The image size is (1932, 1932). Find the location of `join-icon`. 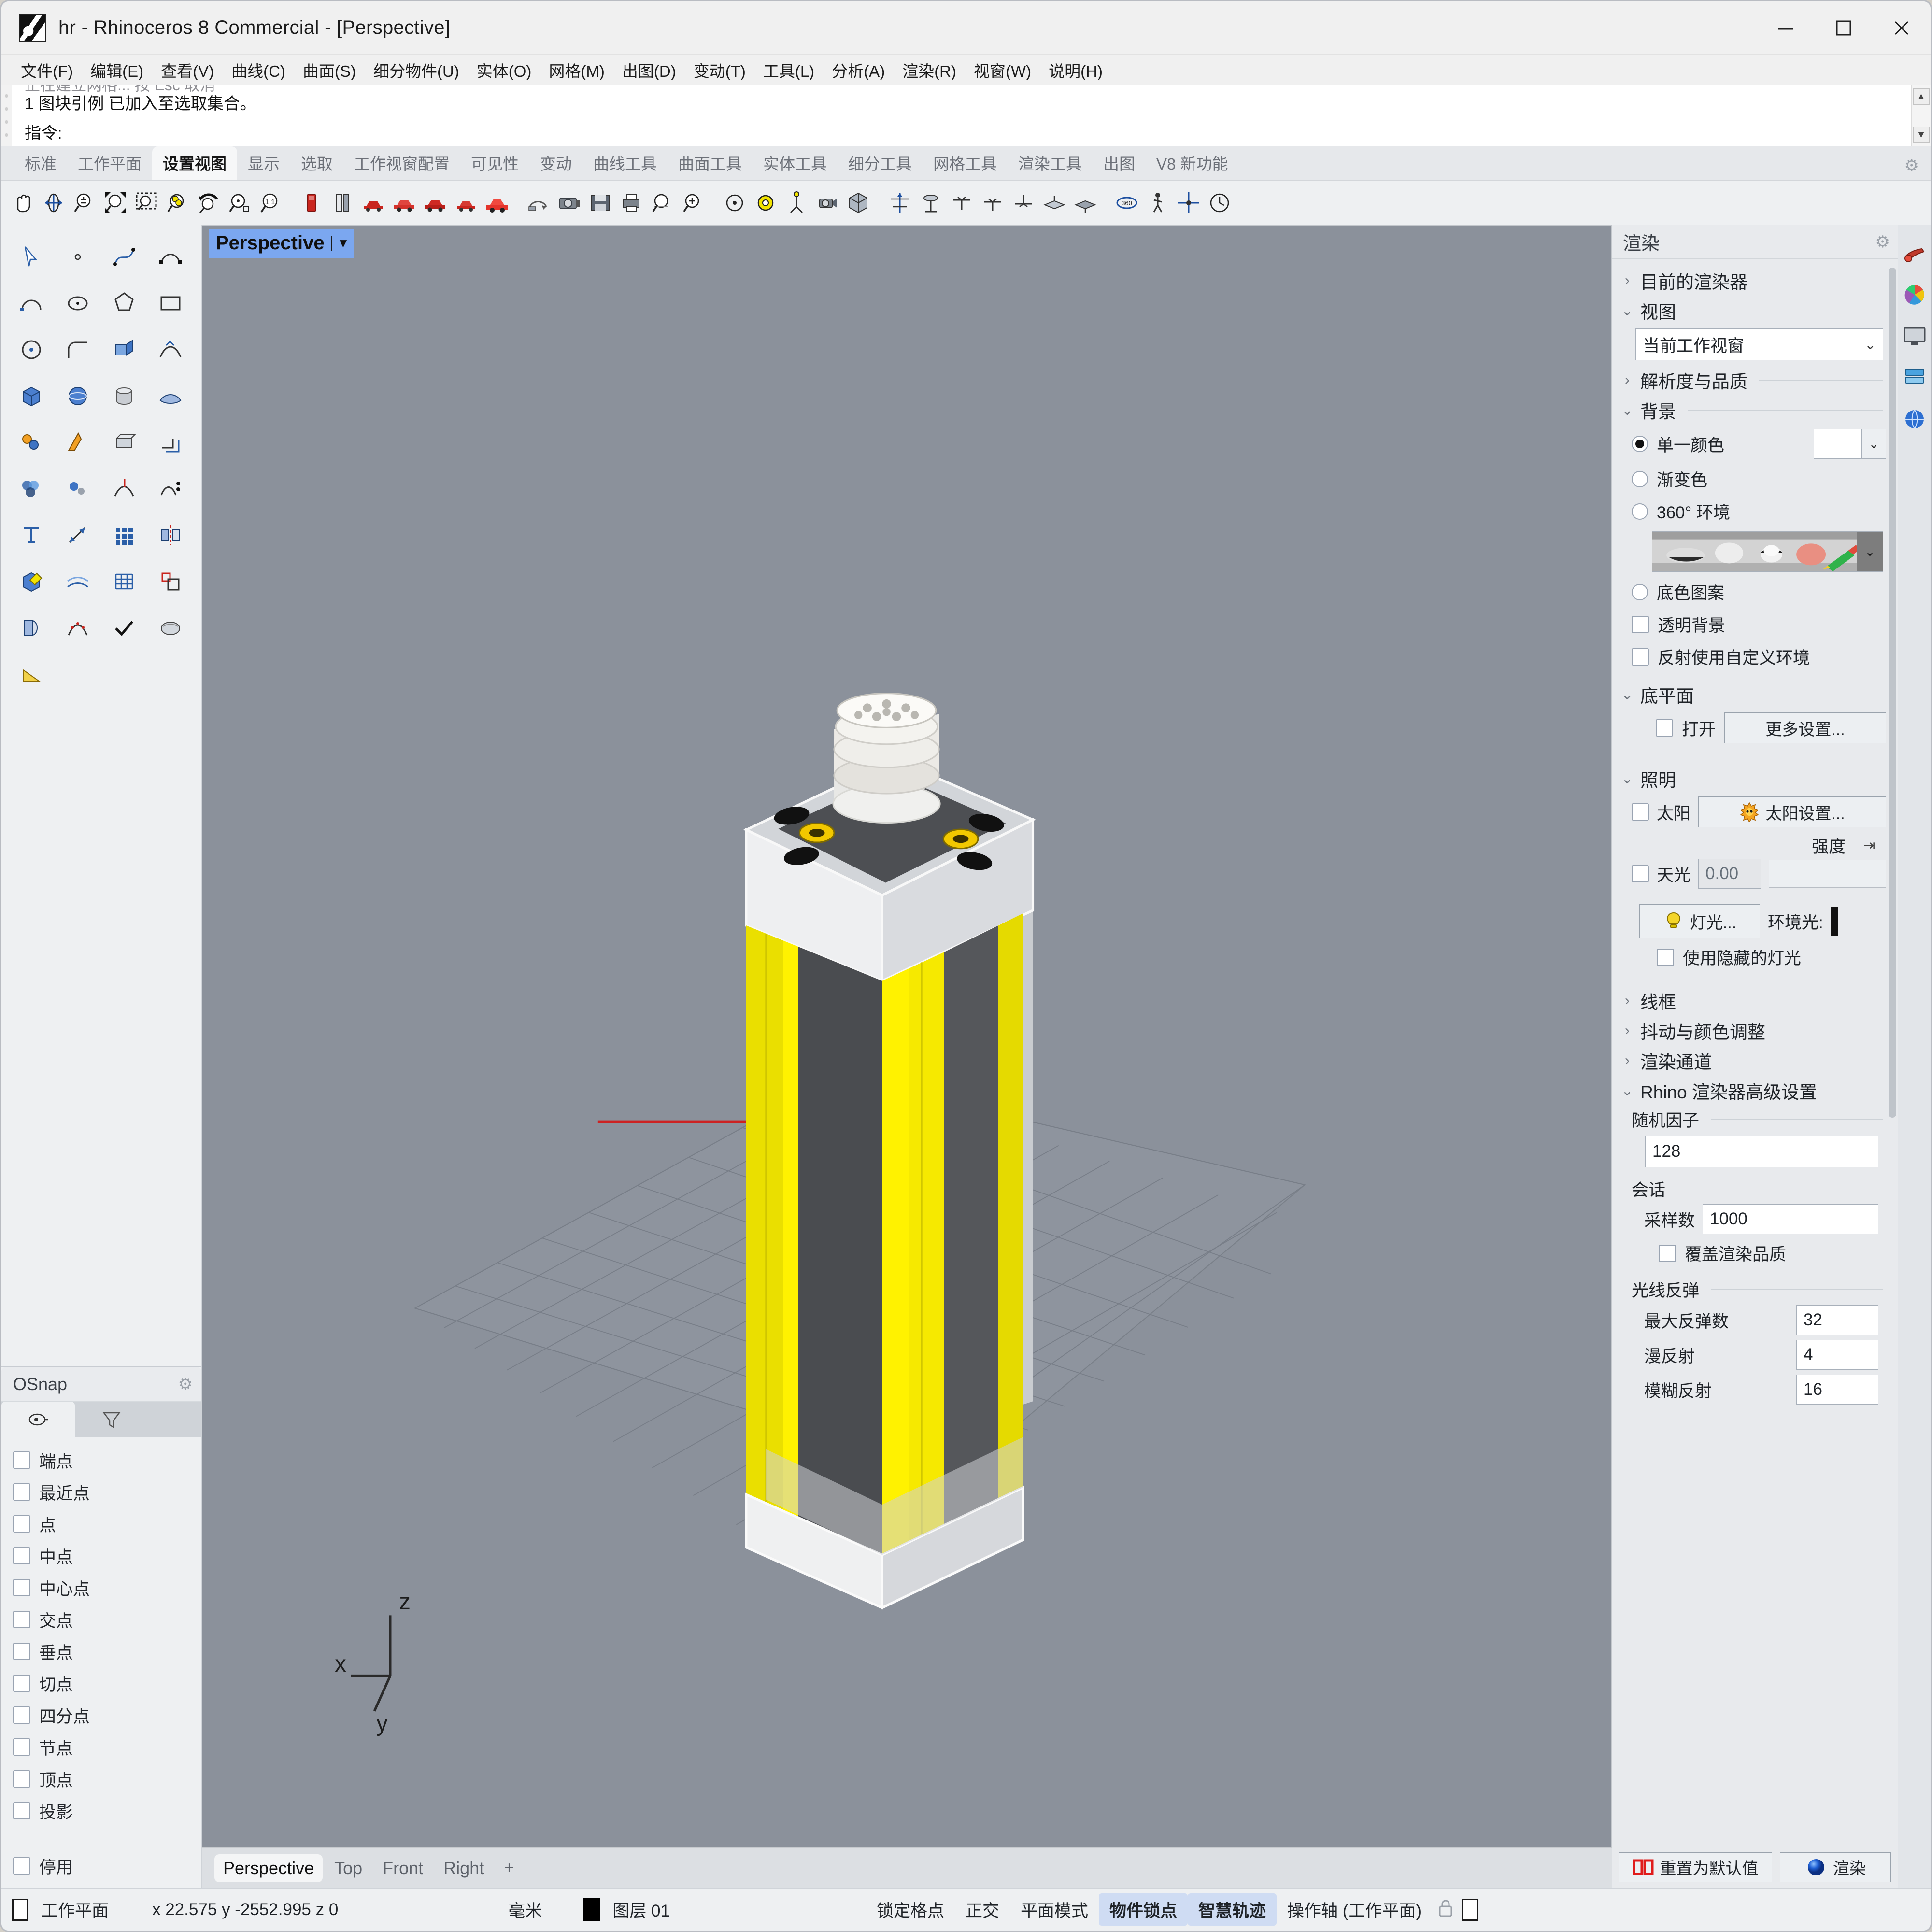

join-icon is located at coordinates (31, 442).